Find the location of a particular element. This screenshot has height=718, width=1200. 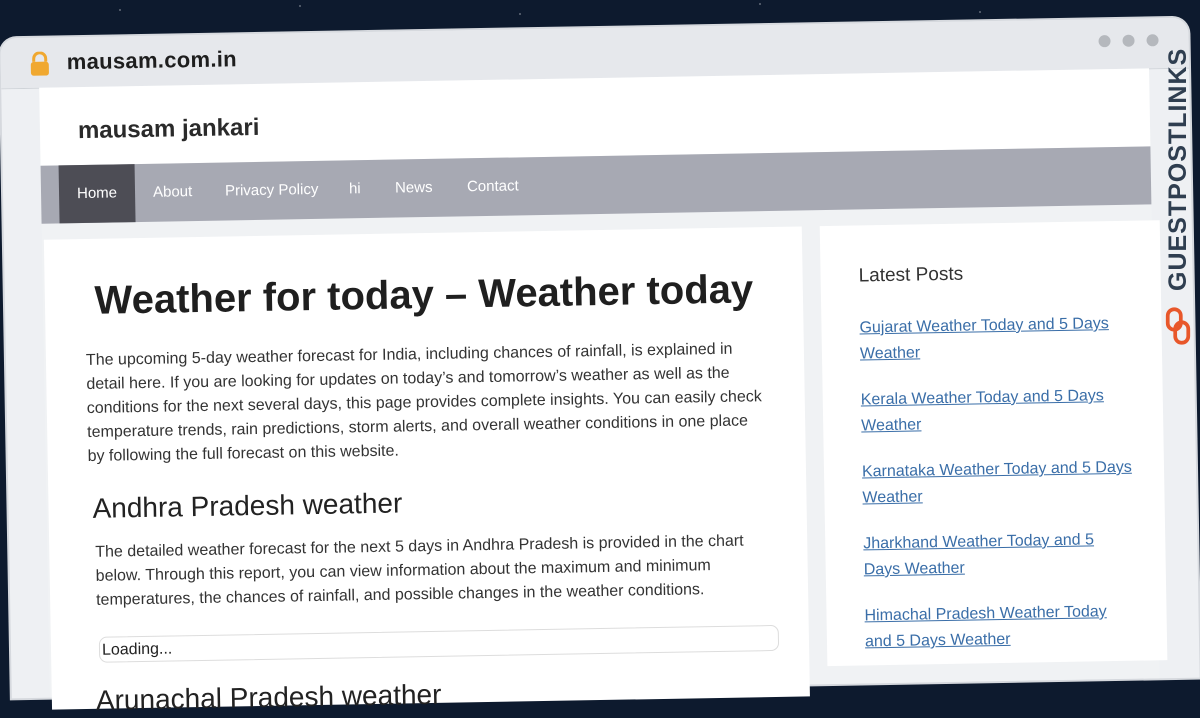

nav-home: Home is located at coordinates (97, 194).